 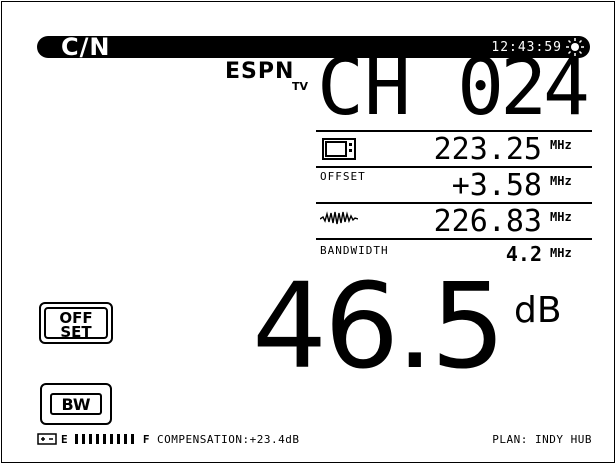 I want to click on gauge-full-label: F, so click(x=146, y=439).